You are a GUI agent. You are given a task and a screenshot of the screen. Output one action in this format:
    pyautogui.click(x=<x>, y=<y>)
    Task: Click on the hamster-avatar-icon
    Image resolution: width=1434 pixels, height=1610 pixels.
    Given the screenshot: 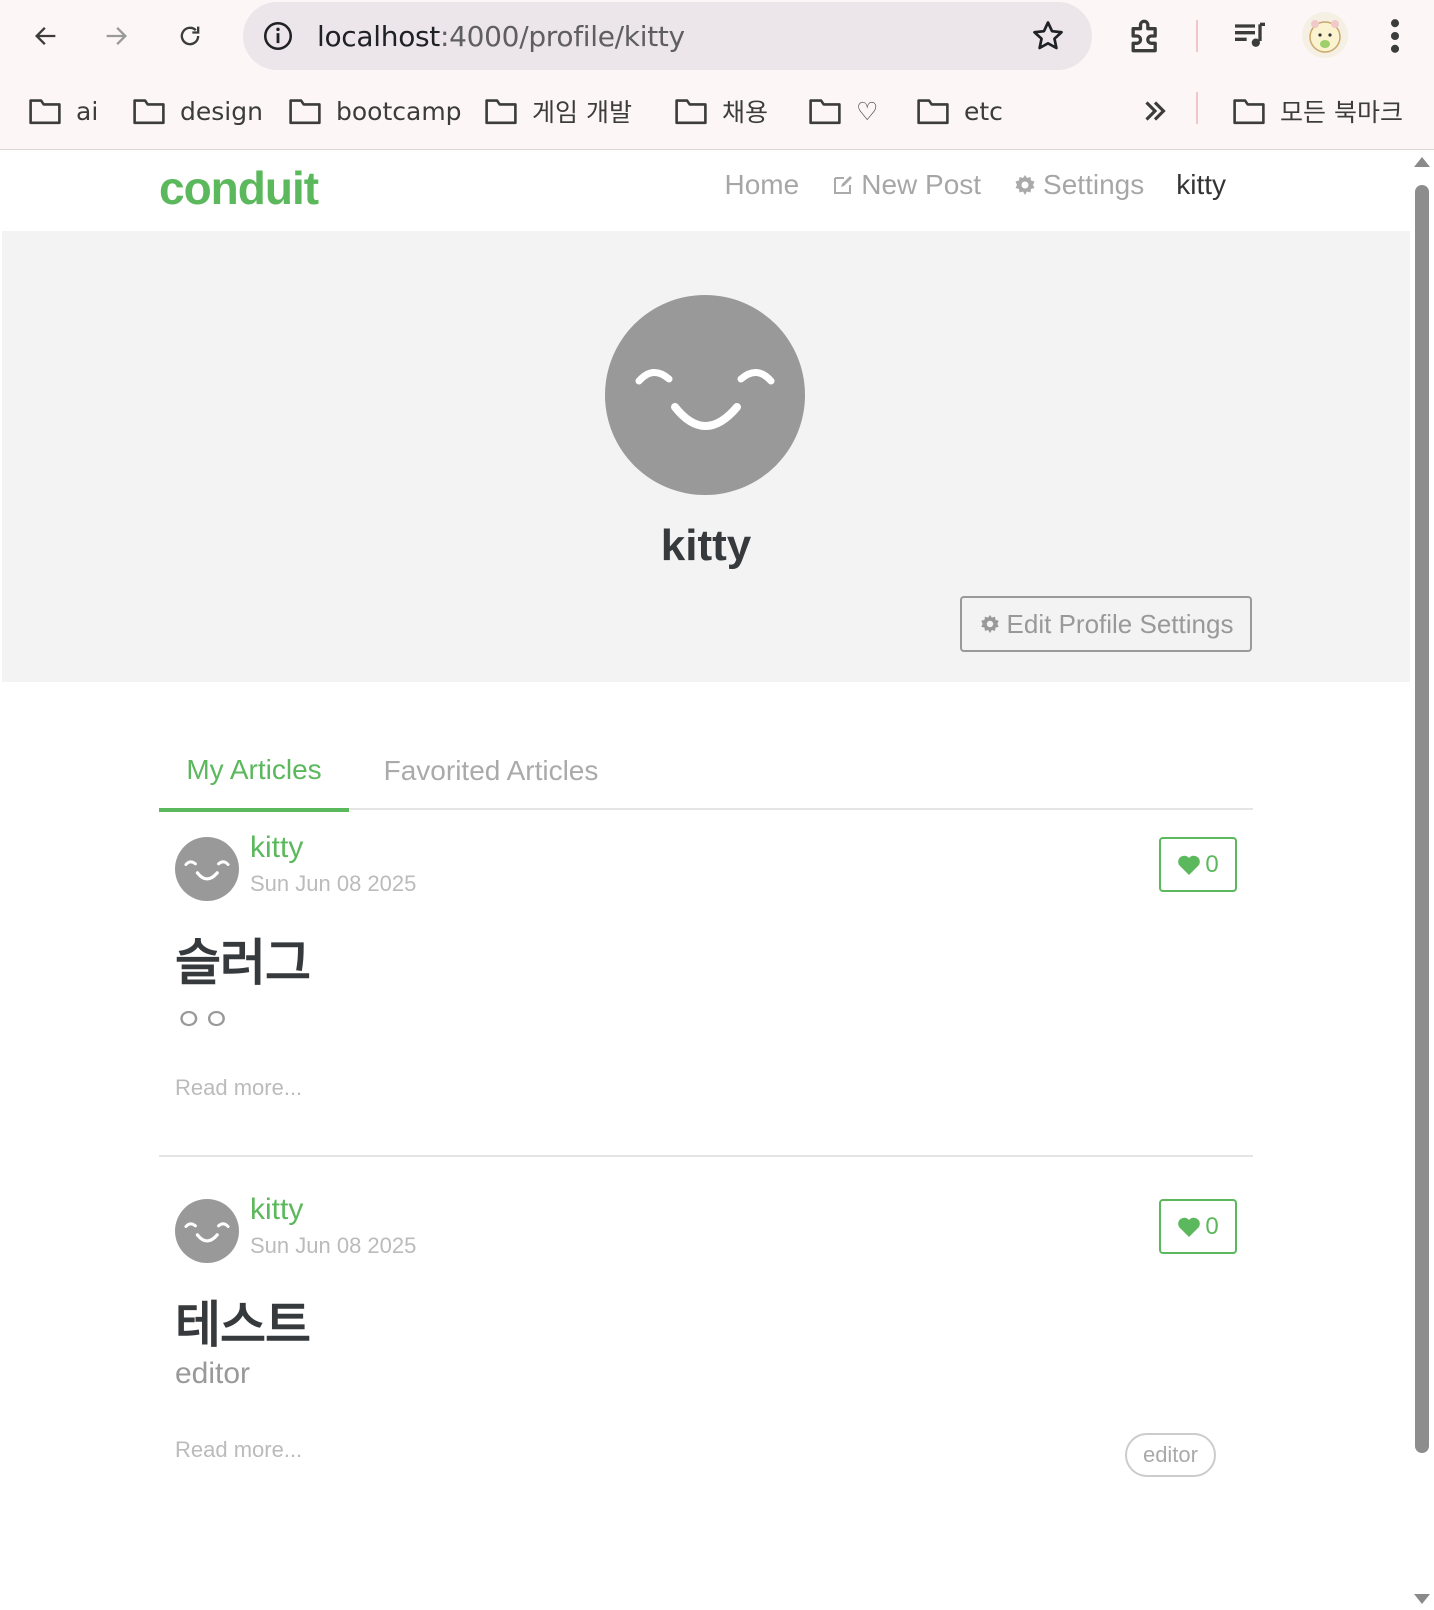 What is the action you would take?
    pyautogui.click(x=1325, y=36)
    